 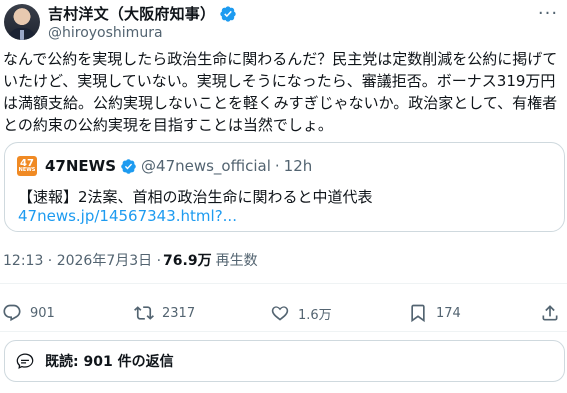 I want to click on tweet-header: 吉村洋文（大阪府知事） @hiroyoshimura ···, so click(x=283, y=23).